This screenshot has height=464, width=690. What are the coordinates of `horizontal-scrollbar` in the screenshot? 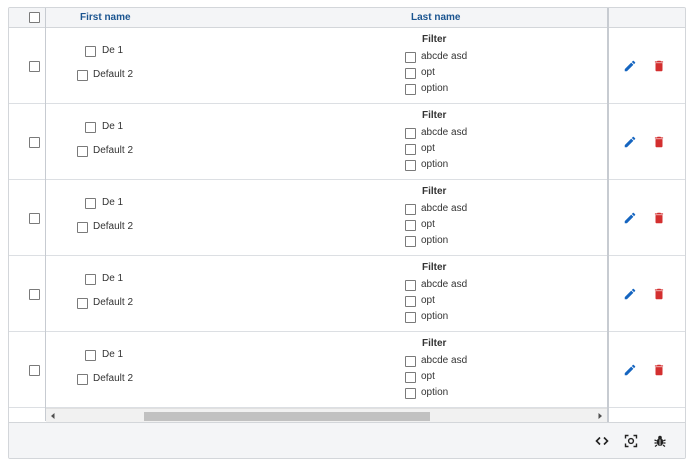 It's located at (326, 415).